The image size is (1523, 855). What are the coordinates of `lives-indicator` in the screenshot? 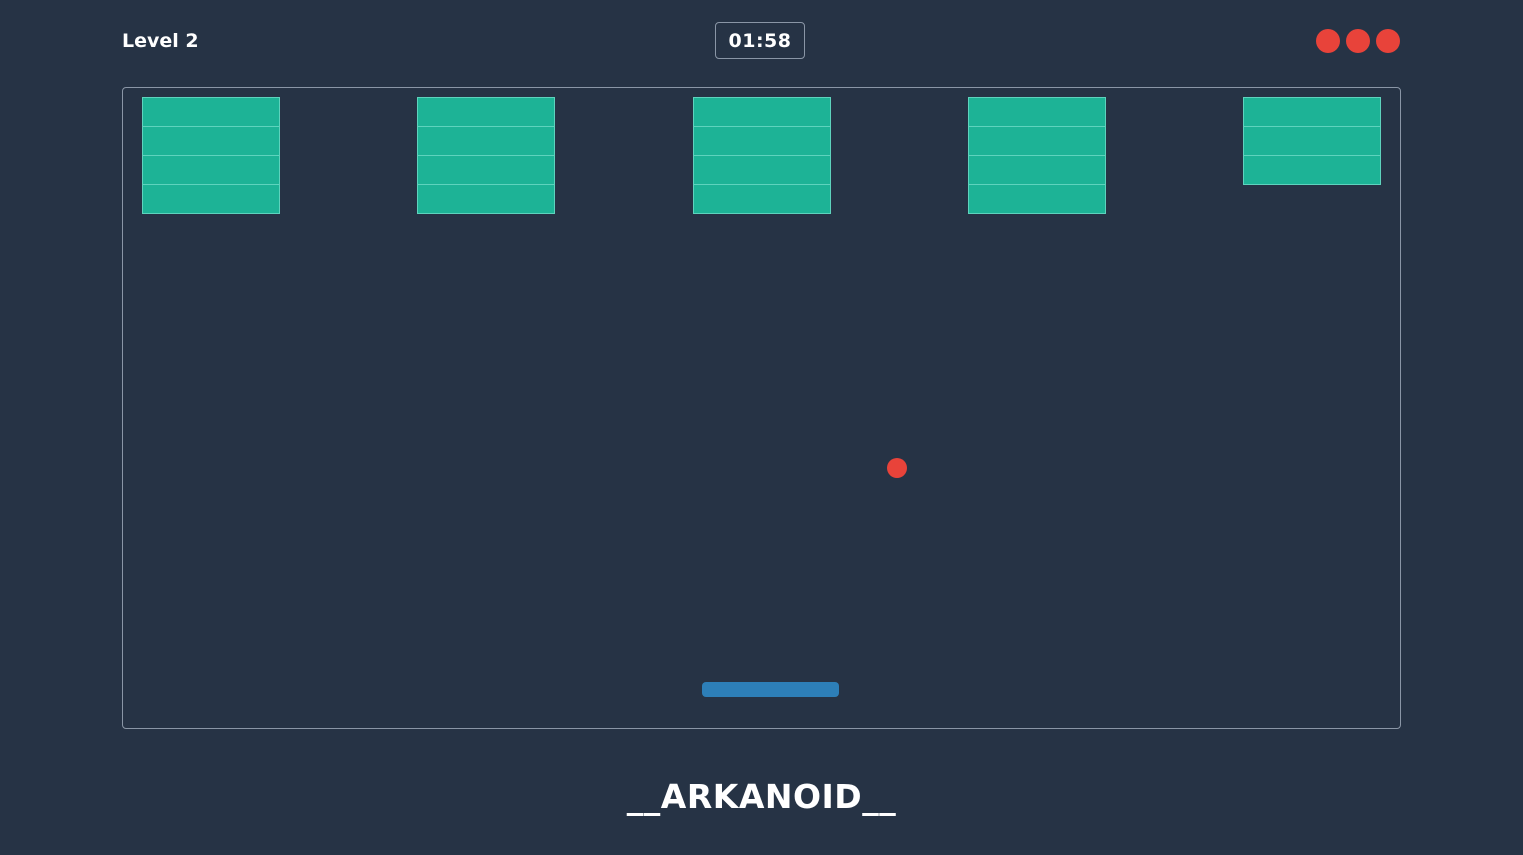 It's located at (1358, 41).